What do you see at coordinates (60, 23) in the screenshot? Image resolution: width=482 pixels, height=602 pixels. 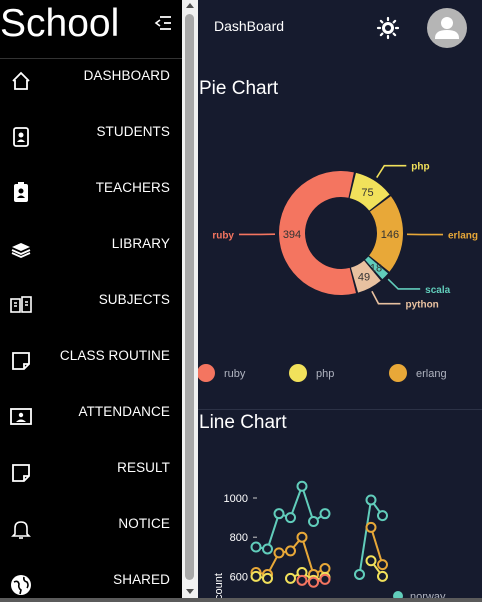 I see `brand-title: School` at bounding box center [60, 23].